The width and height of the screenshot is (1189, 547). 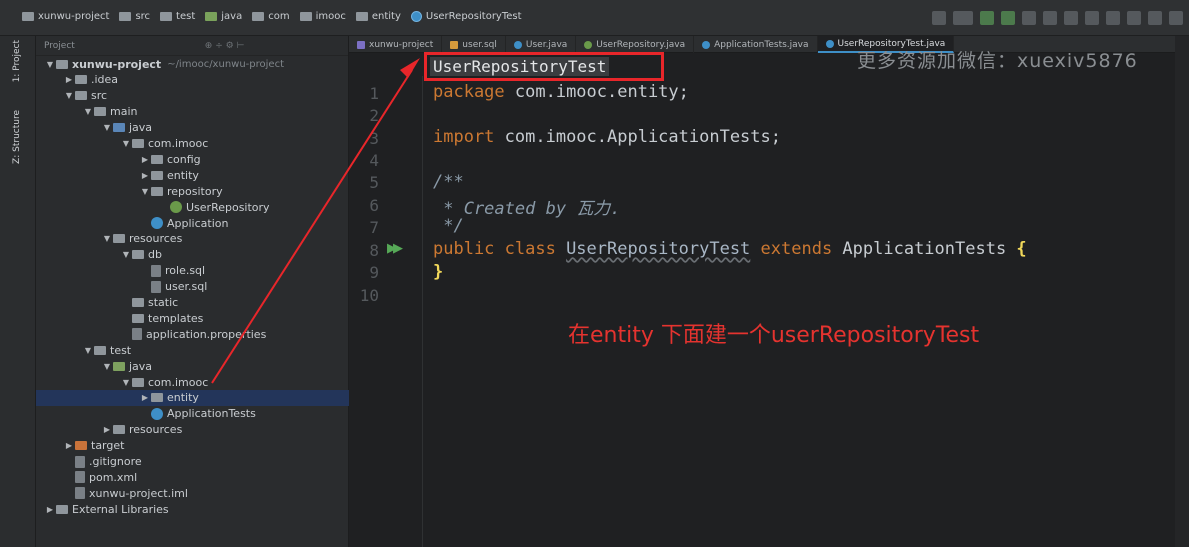 What do you see at coordinates (192, 493) in the screenshot?
I see `tree-item: xunwu-project.iml` at bounding box center [192, 493].